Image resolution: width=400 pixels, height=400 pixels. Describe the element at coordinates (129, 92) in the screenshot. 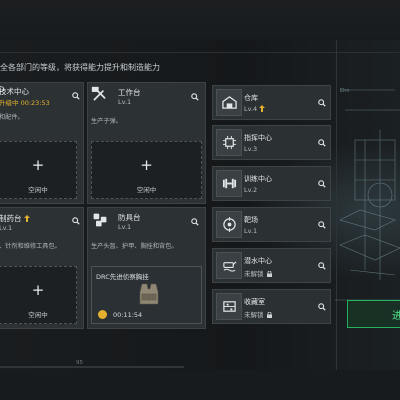

I see `facility-title: 工作台` at that location.